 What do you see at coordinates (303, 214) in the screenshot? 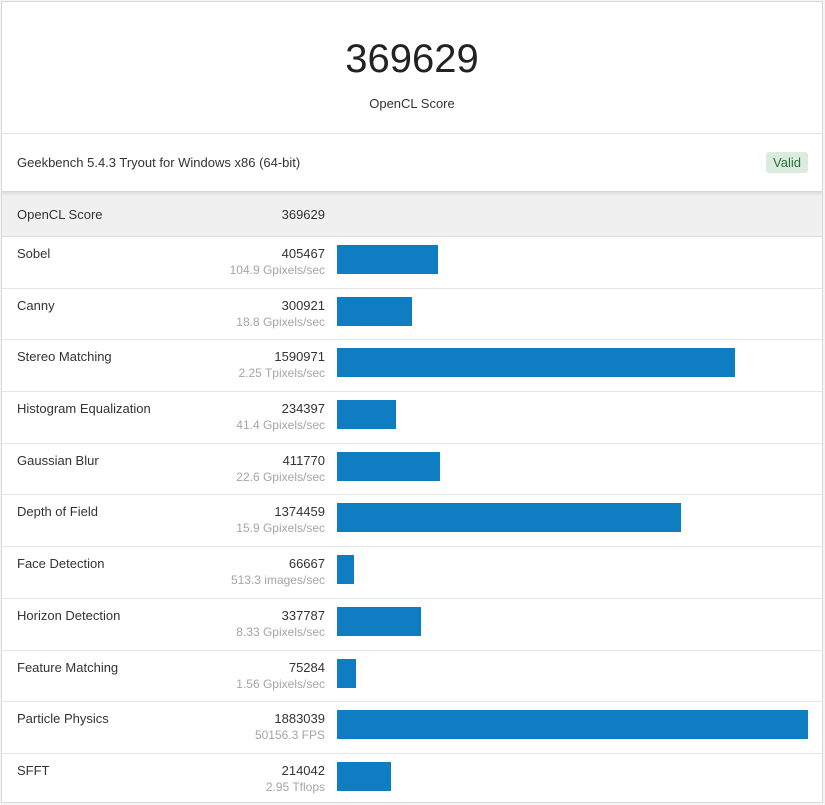
I see `summary-value: 369629` at bounding box center [303, 214].